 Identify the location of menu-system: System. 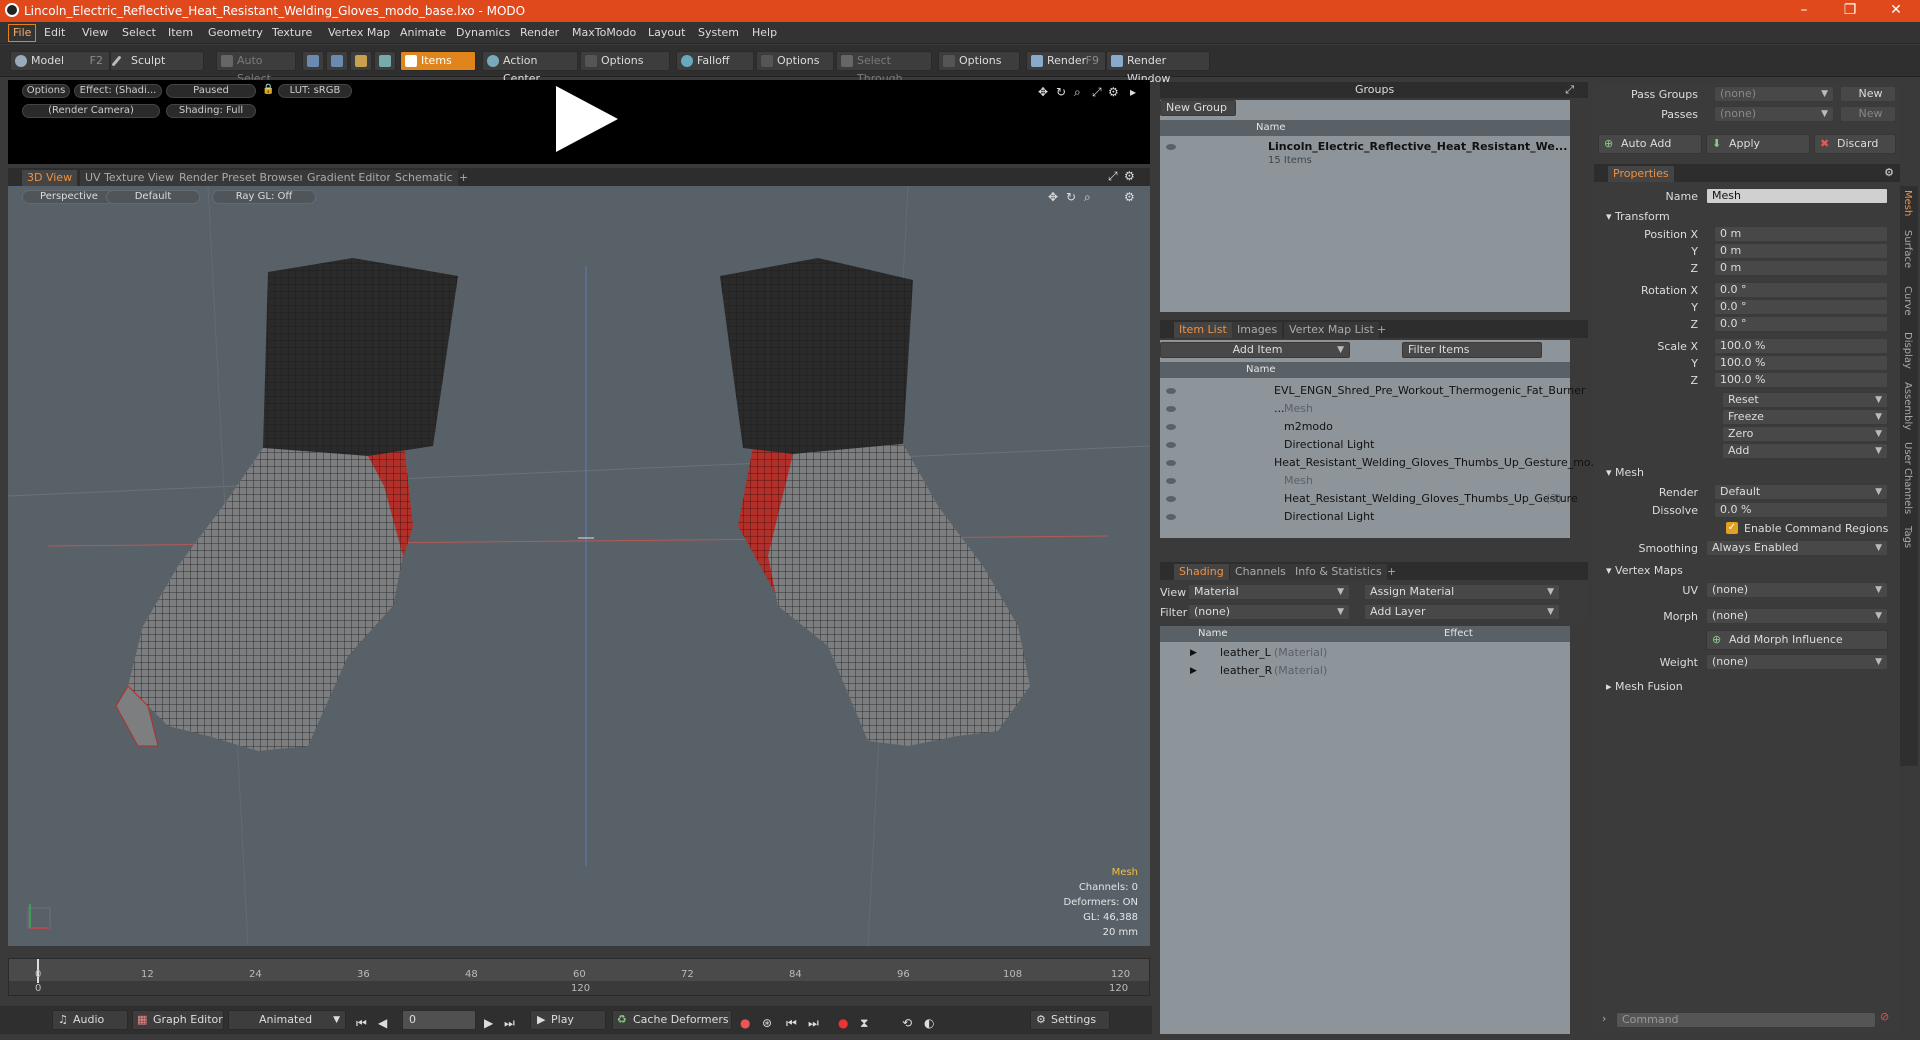
(718, 32).